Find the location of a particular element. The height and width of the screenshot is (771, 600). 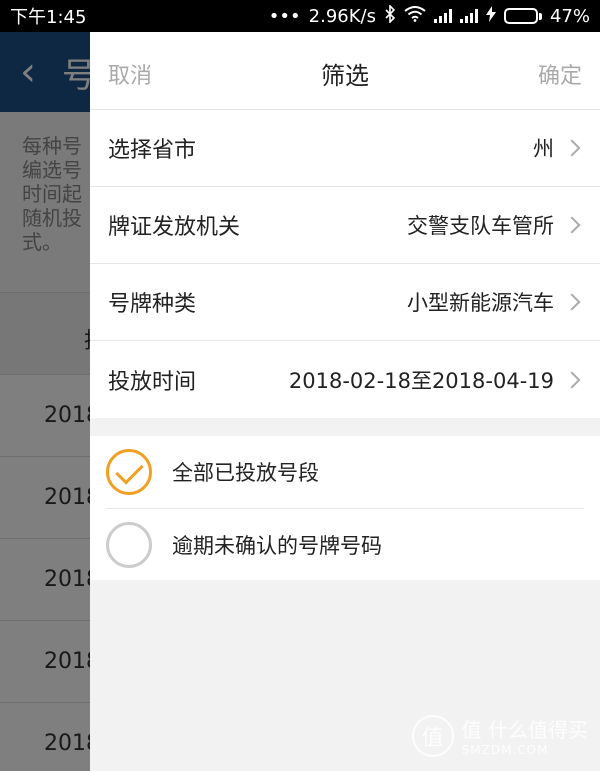

filter-value: 小型新能源汽车 is located at coordinates (480, 303).